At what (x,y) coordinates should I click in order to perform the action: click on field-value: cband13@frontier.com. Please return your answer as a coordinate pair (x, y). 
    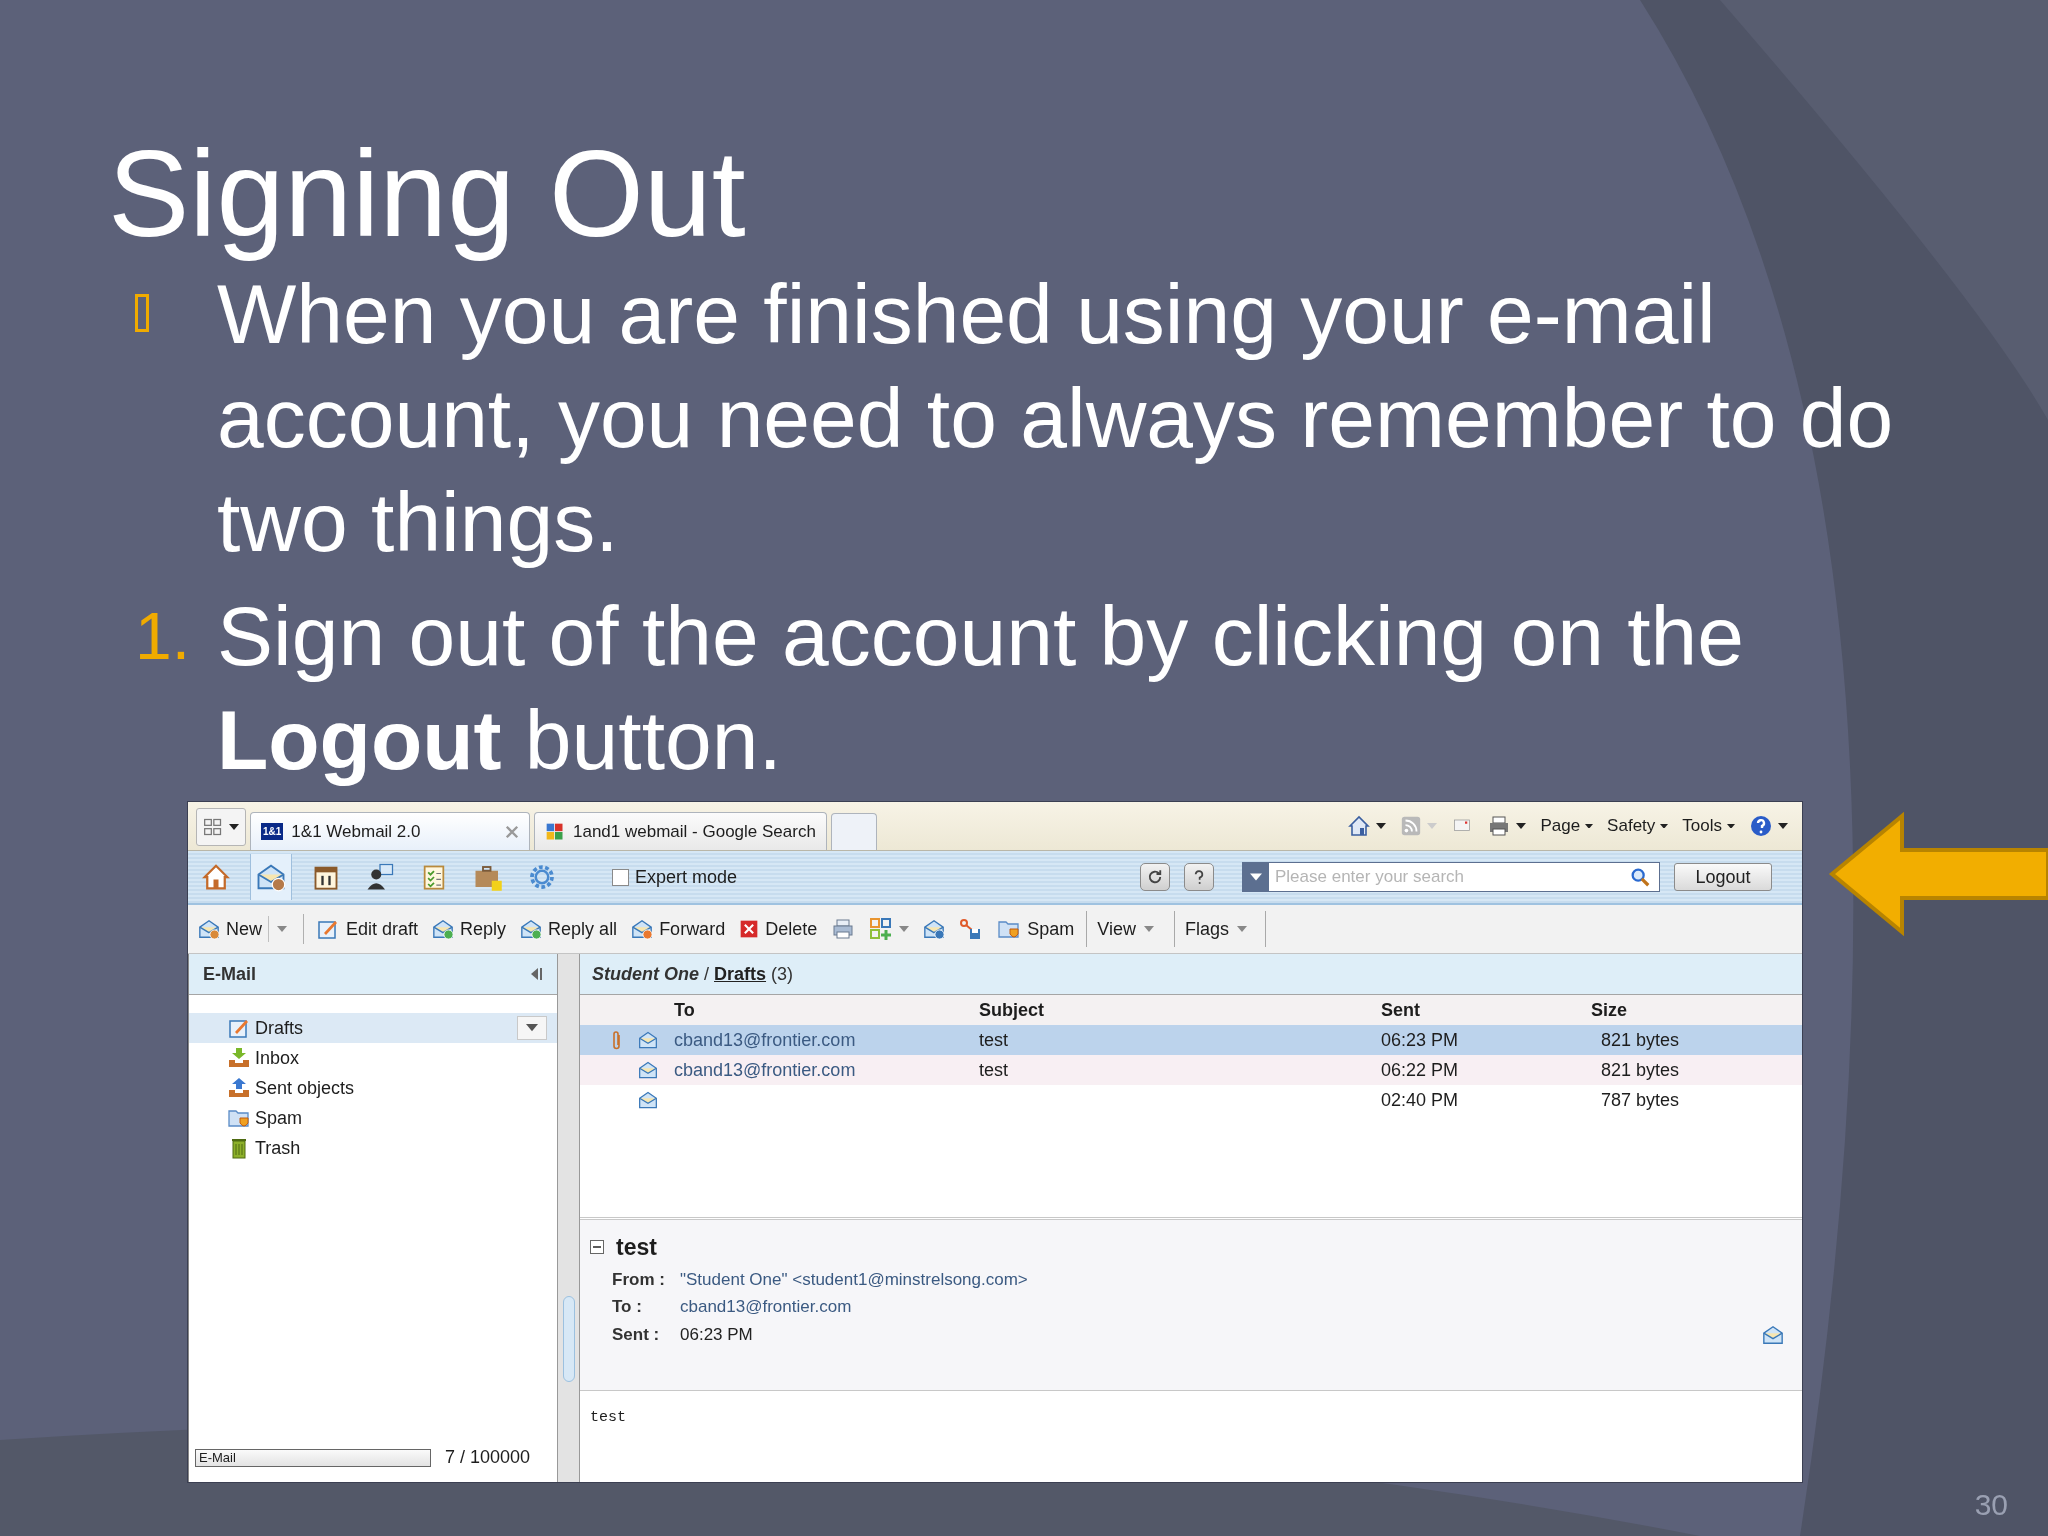
    Looking at the image, I should click on (766, 1307).